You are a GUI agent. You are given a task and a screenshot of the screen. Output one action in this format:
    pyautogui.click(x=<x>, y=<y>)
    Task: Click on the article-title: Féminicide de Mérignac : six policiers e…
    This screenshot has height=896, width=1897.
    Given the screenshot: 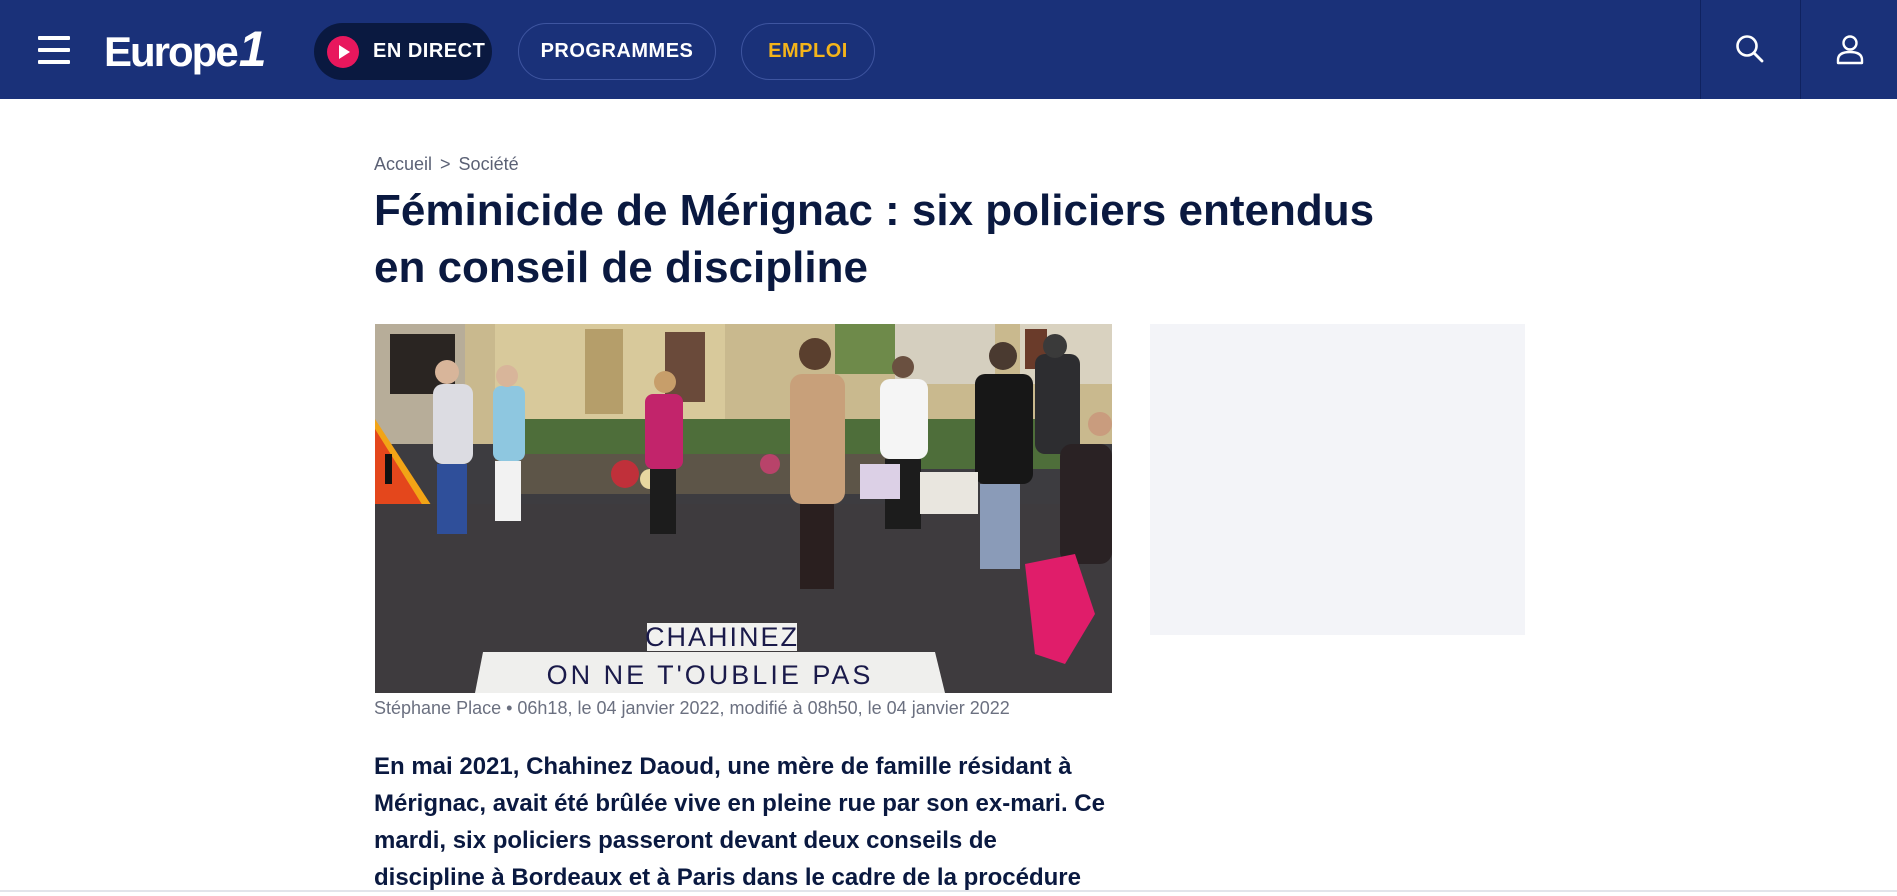 What is the action you would take?
    pyautogui.click(x=874, y=239)
    